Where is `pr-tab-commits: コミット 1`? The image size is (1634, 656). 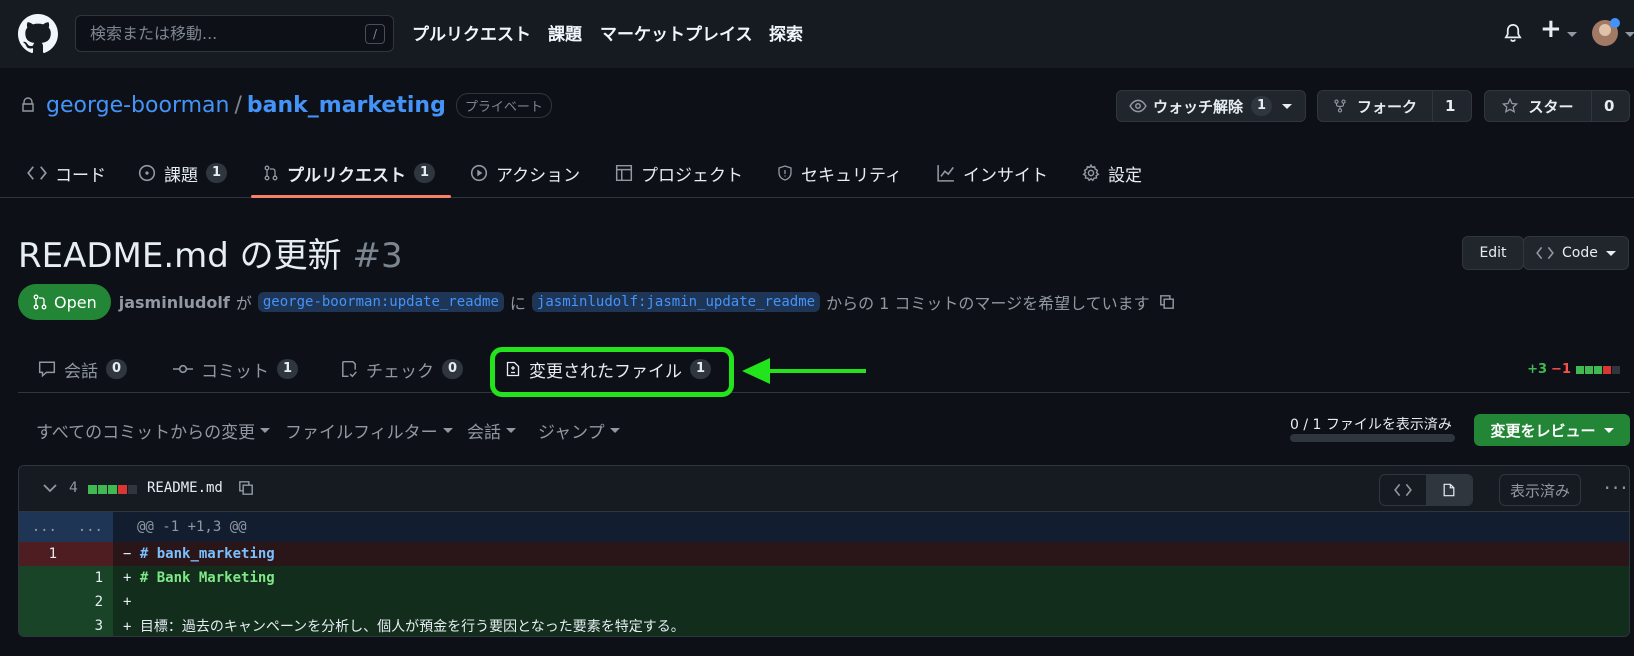 pr-tab-commits: コミット 1 is located at coordinates (236, 369).